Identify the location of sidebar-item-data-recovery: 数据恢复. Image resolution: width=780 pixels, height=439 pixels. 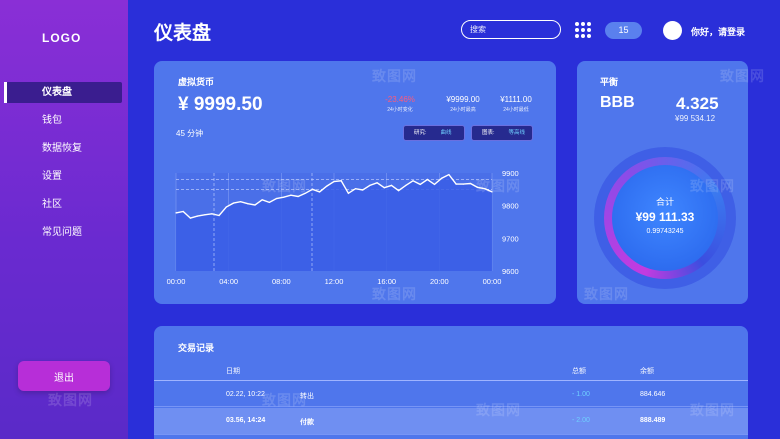
(62, 149).